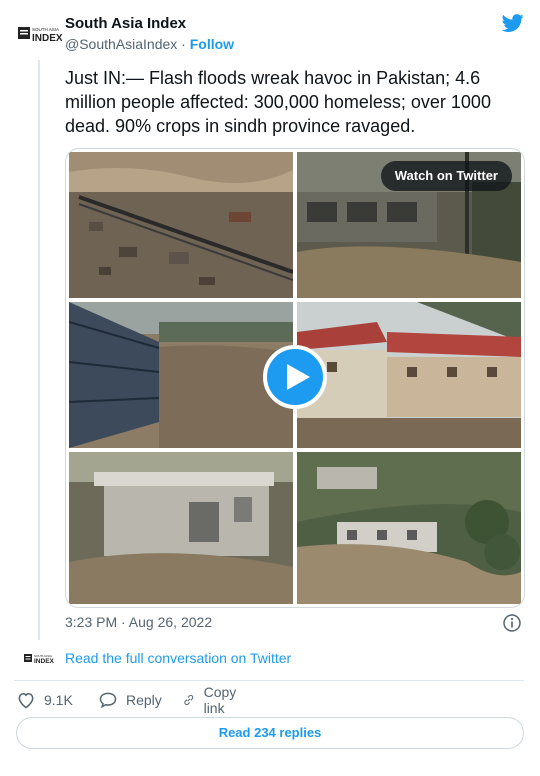 This screenshot has height=776, width=540. I want to click on copy-link-label: Copy link, so click(220, 700).